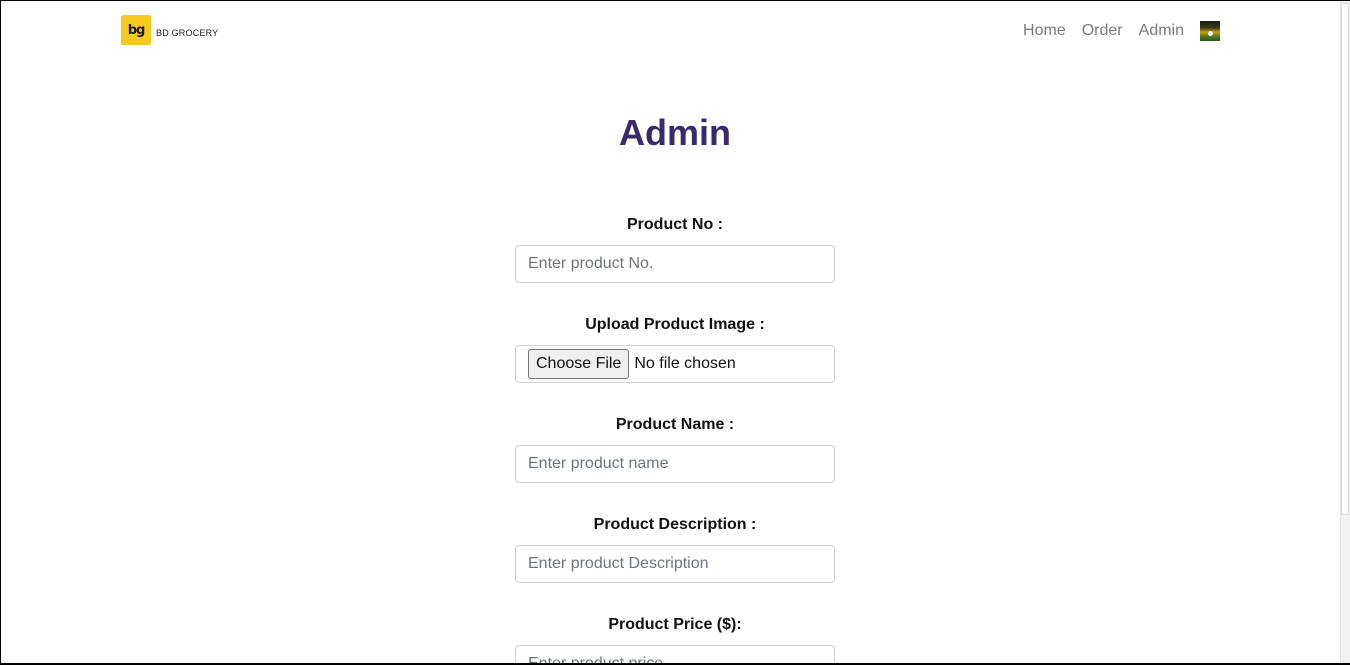 The image size is (1350, 665). I want to click on product-price-input, so click(675, 654).